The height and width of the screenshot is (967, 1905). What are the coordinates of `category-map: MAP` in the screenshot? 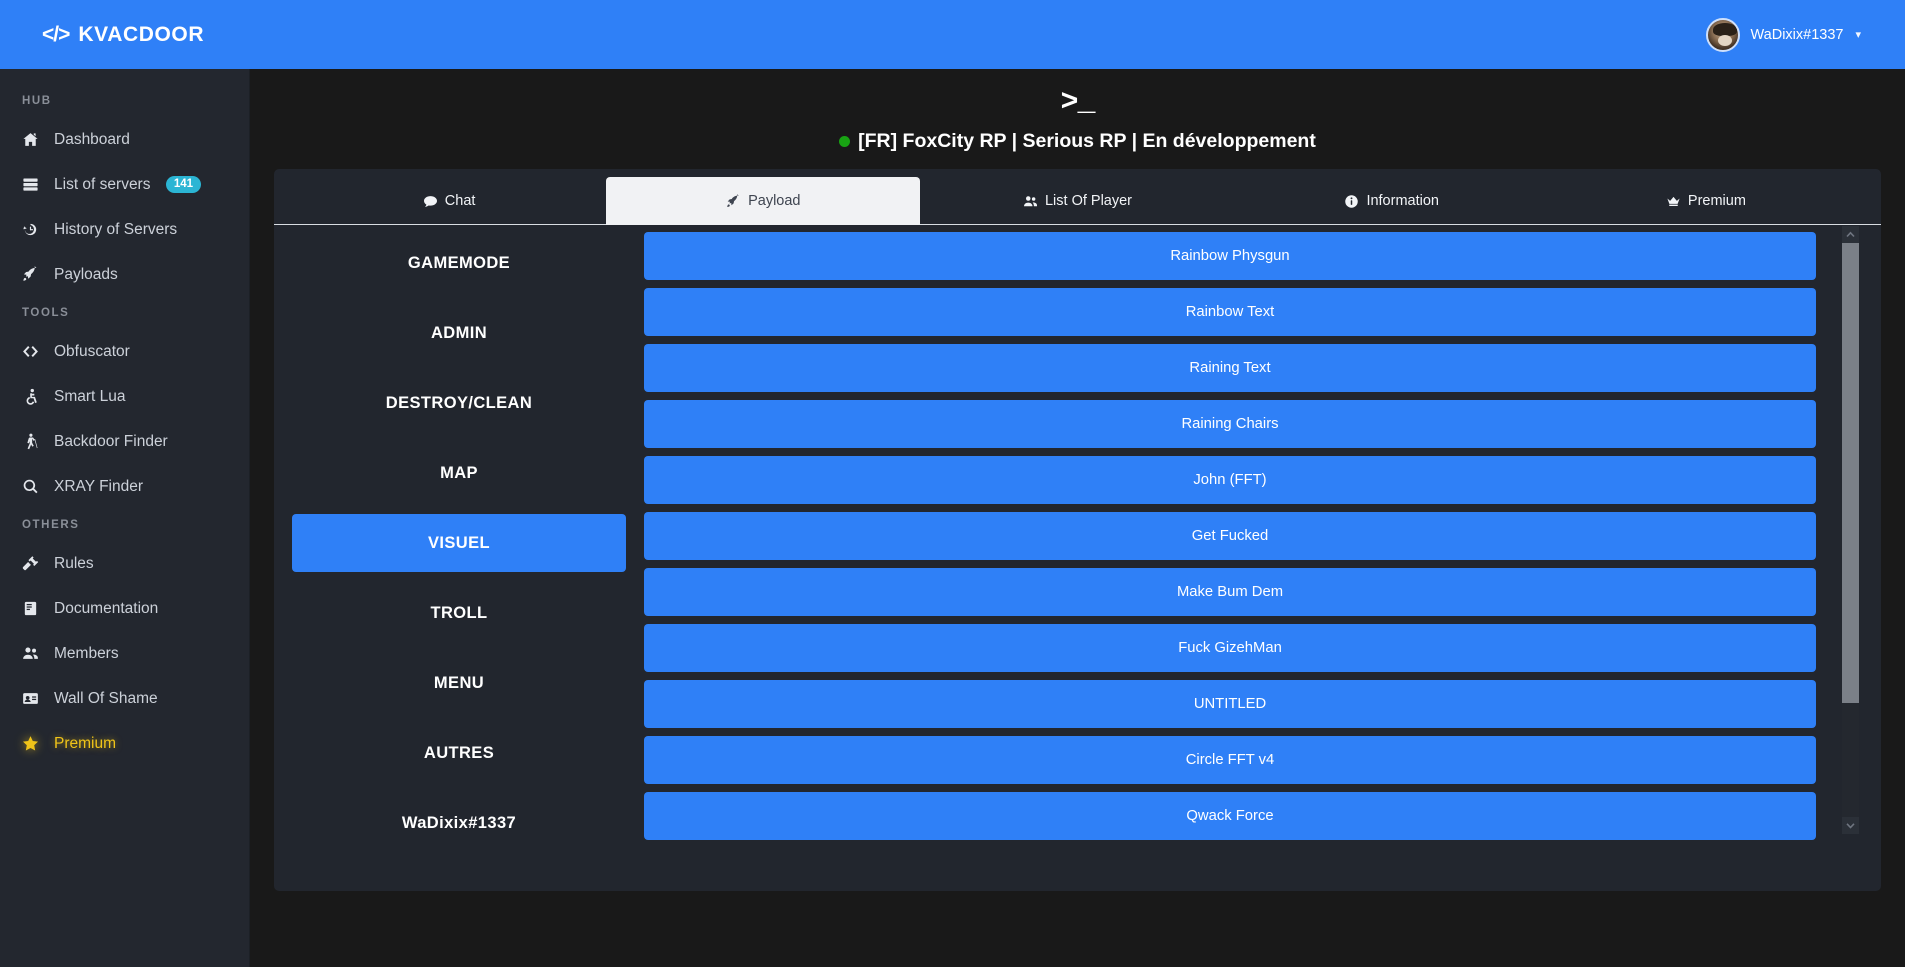 It's located at (459, 473).